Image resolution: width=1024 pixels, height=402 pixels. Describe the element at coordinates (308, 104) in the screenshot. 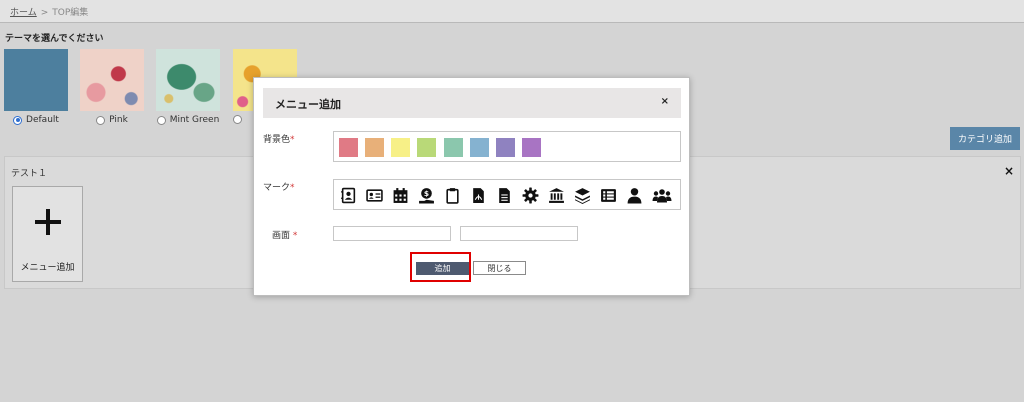

I see `dialog-title: メニュー追加` at that location.